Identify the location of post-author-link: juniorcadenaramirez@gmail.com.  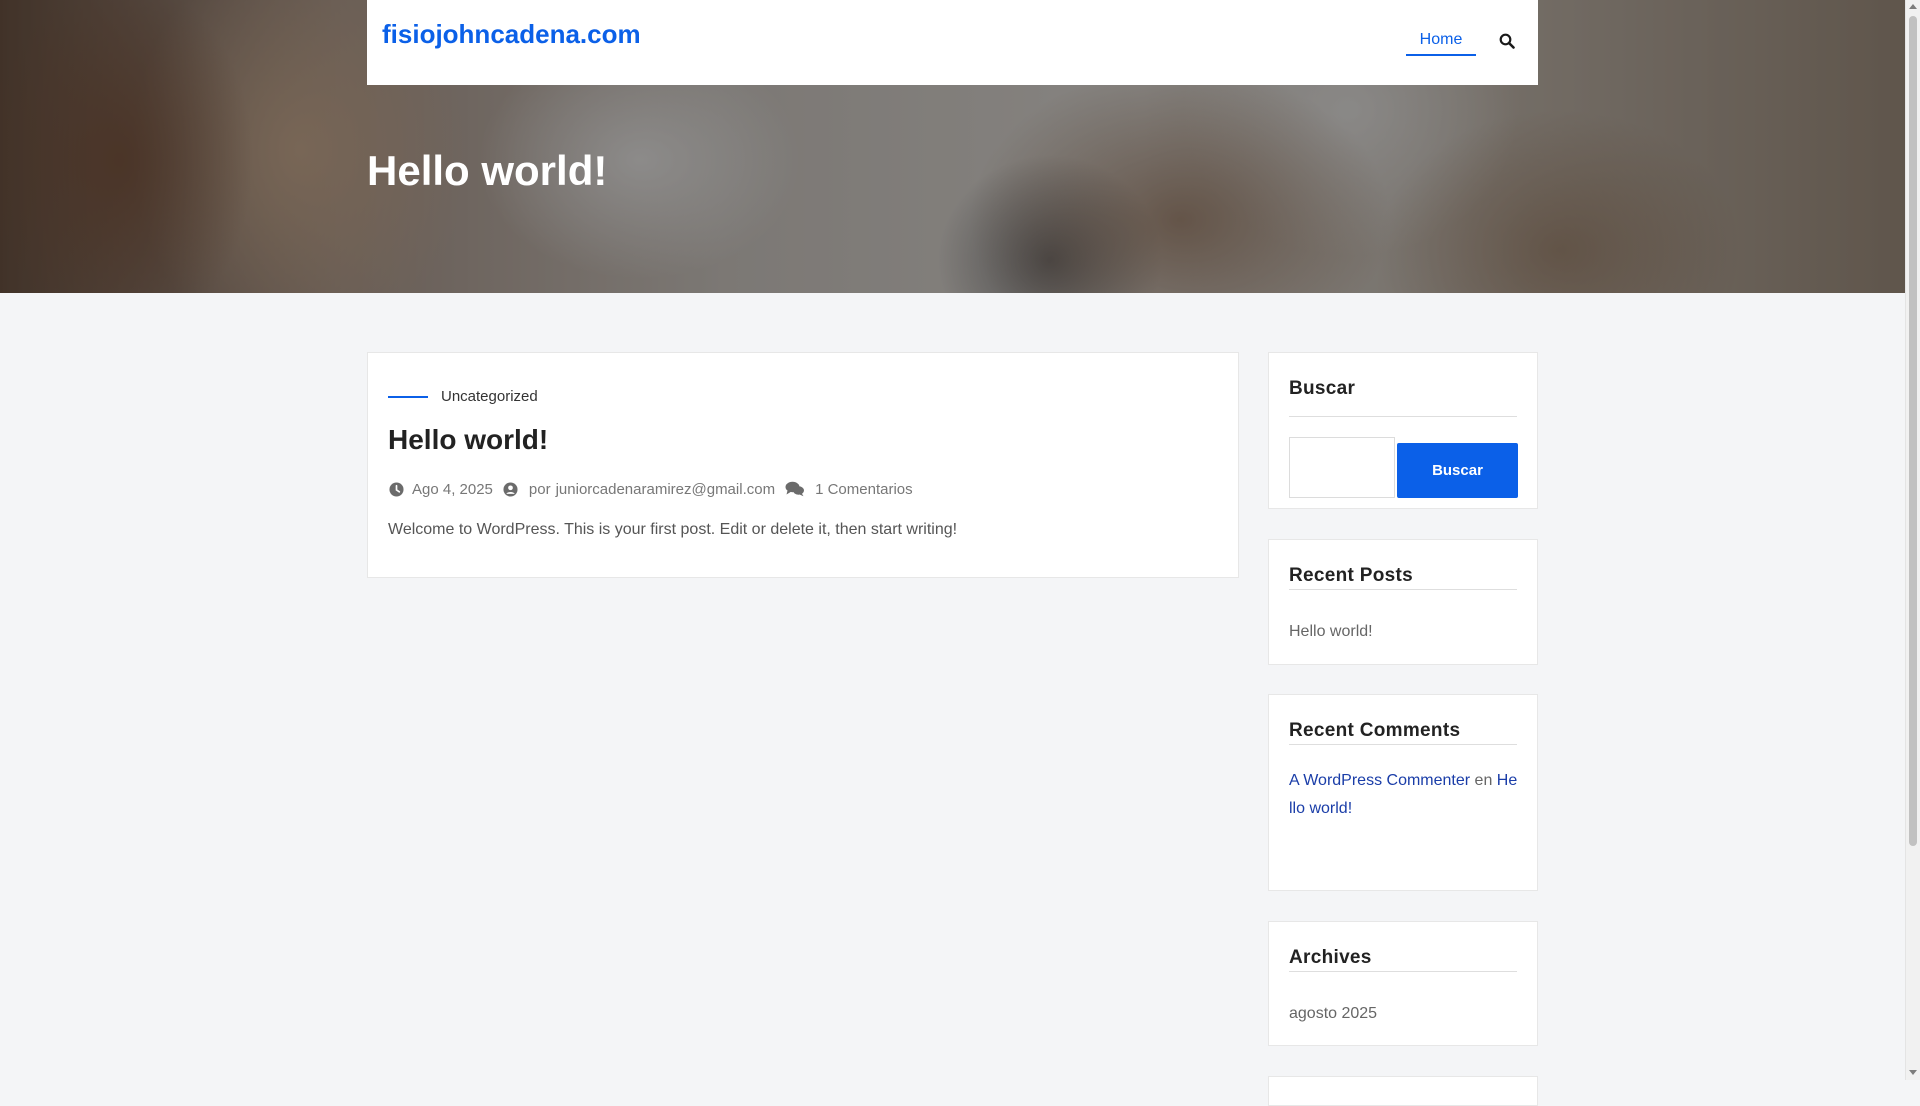
(665, 489).